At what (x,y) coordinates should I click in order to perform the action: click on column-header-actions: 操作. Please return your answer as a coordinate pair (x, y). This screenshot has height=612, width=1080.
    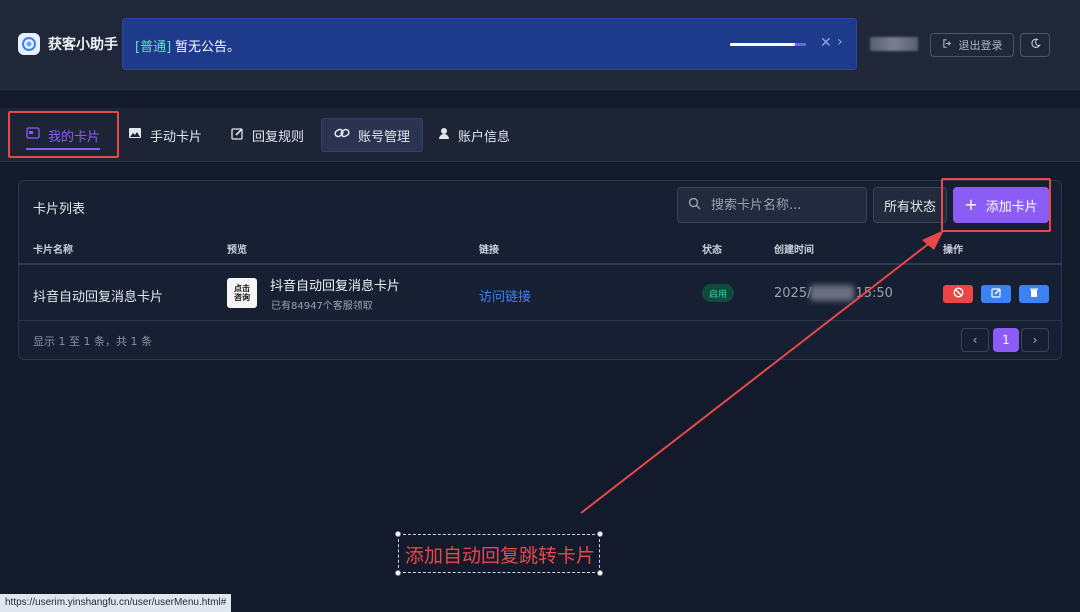
    Looking at the image, I should click on (953, 250).